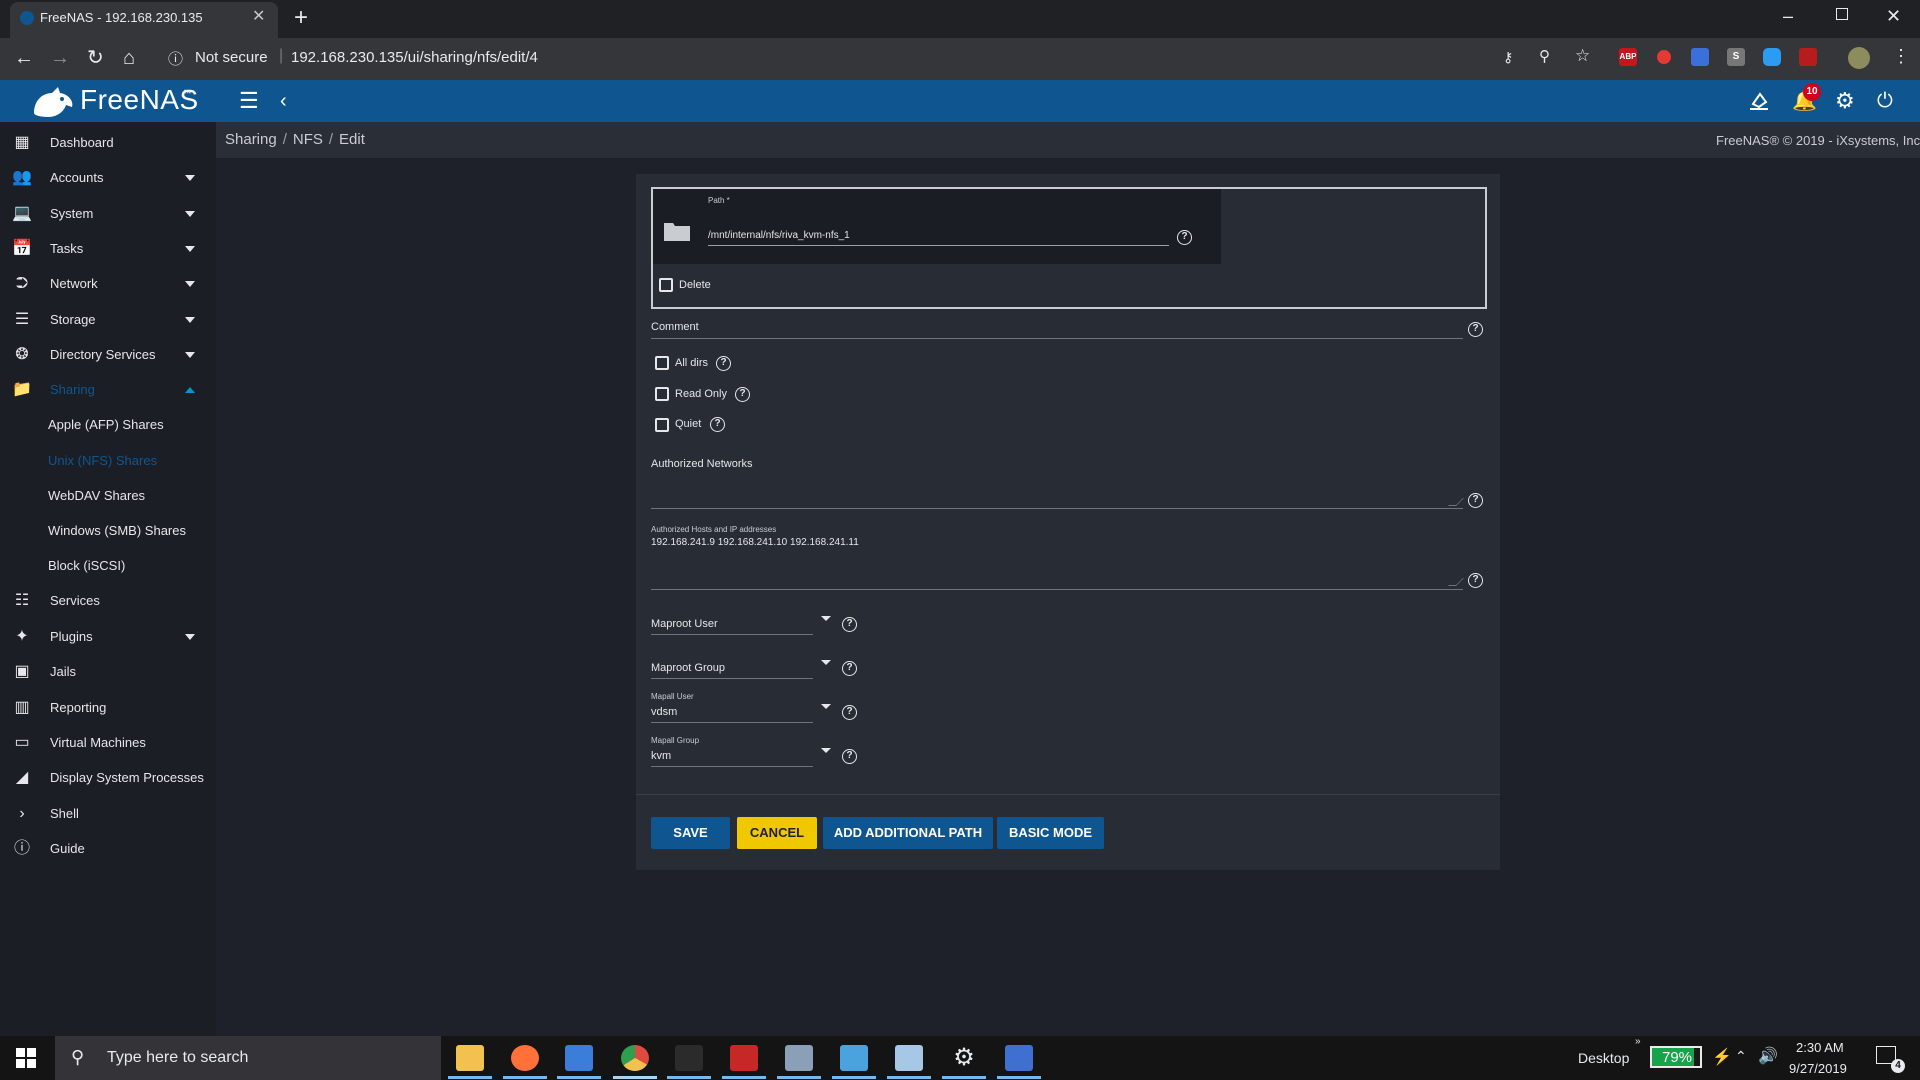  I want to click on path-label: Path *, so click(719, 200).